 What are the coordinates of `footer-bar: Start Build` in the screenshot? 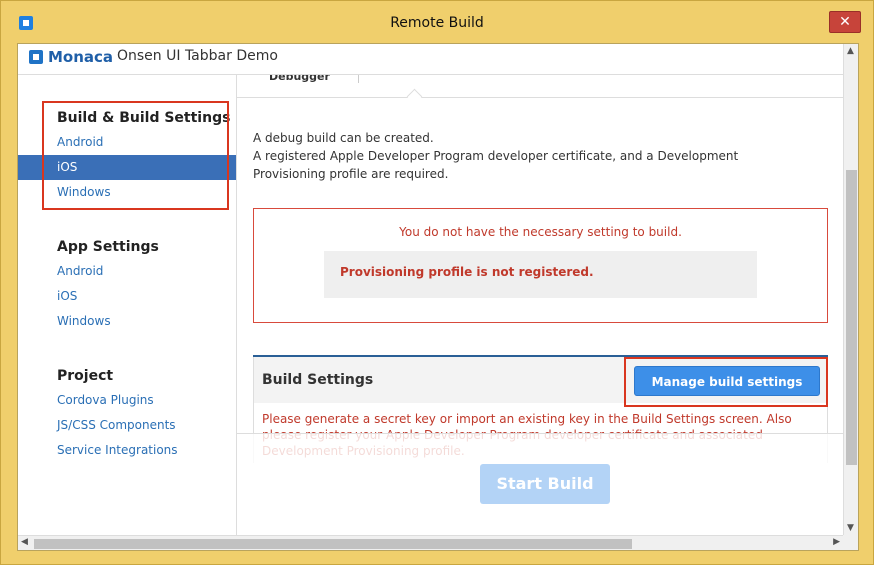 It's located at (540, 484).